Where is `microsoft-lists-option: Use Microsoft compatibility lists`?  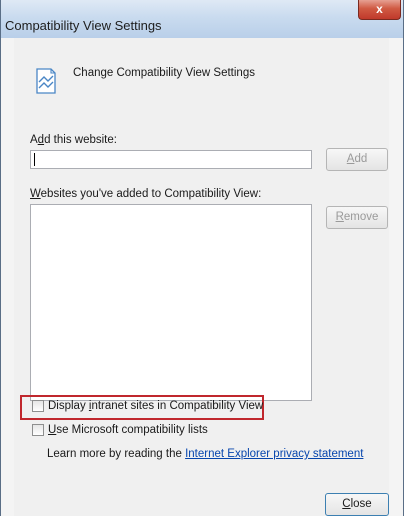
microsoft-lists-option: Use Microsoft compatibility lists is located at coordinates (120, 432).